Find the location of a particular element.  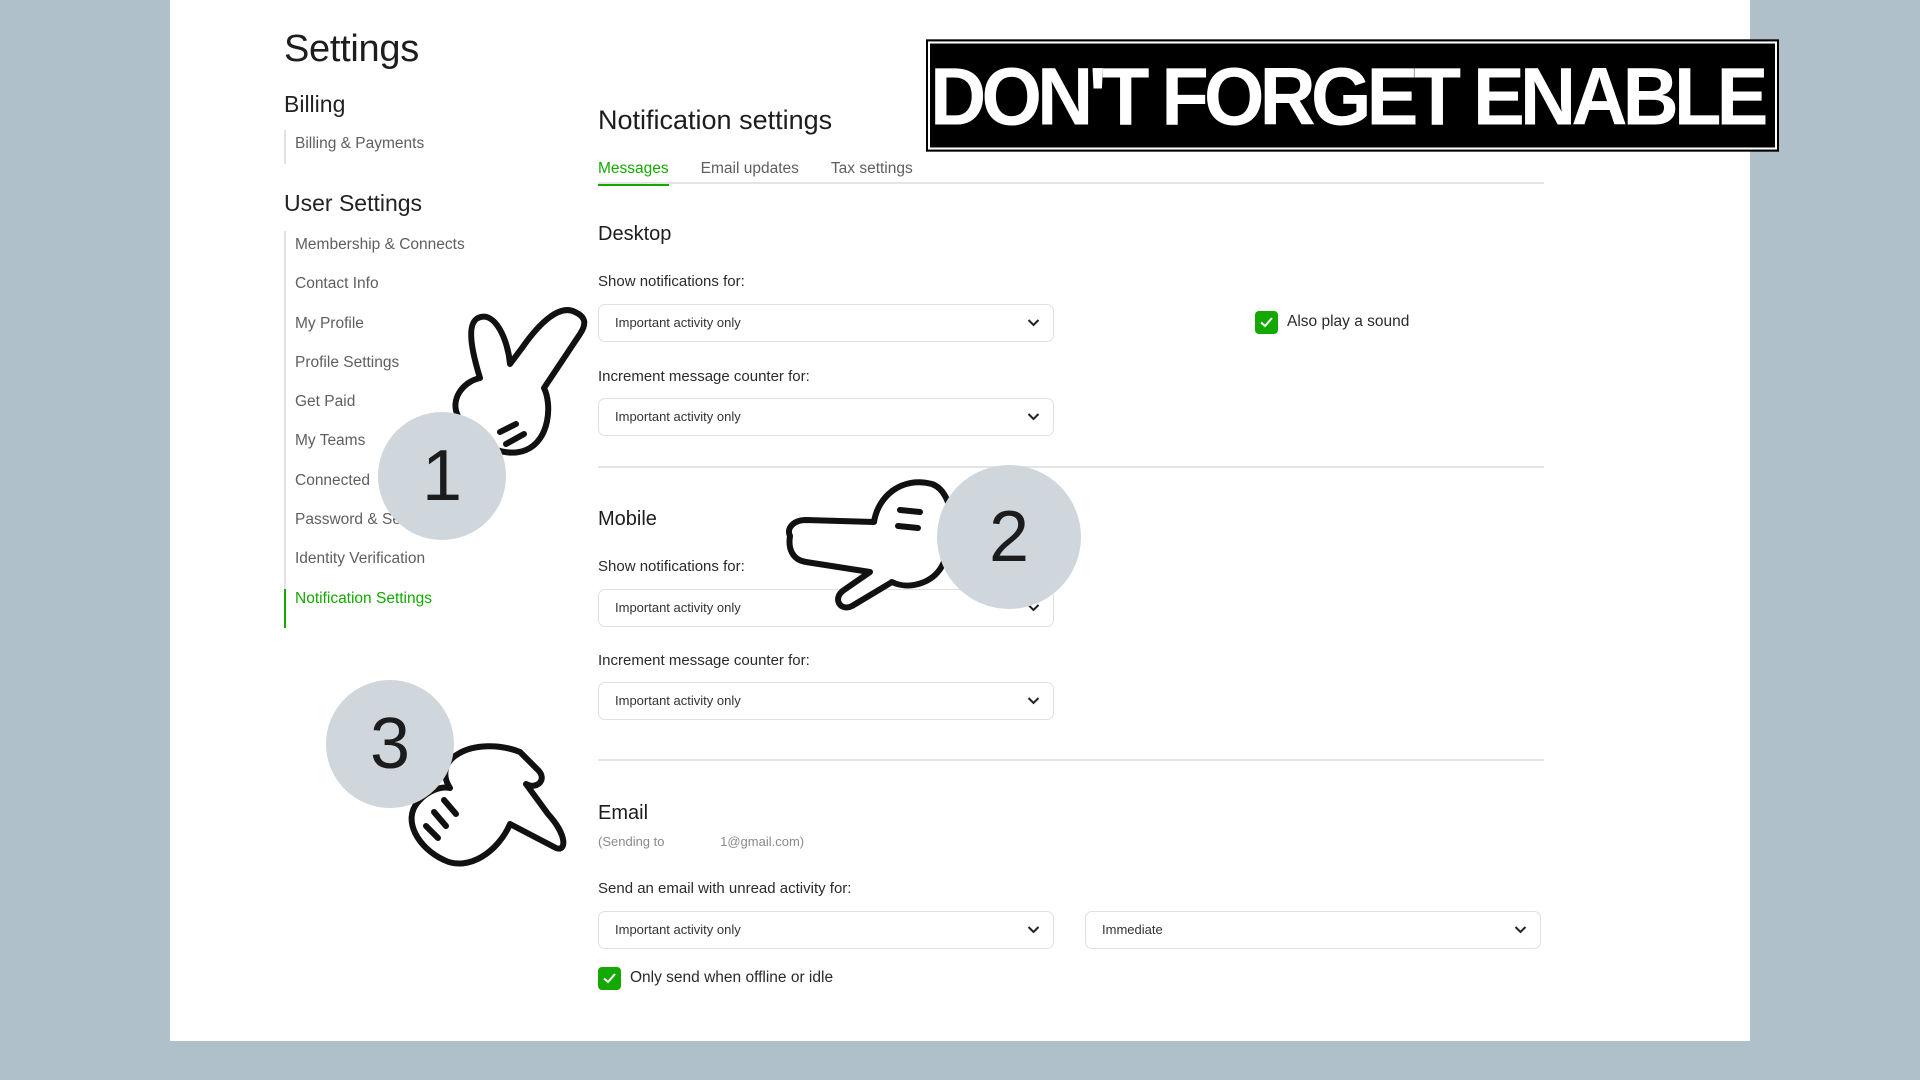

email-unread-label: Send an email with unread activity for: is located at coordinates (725, 888).